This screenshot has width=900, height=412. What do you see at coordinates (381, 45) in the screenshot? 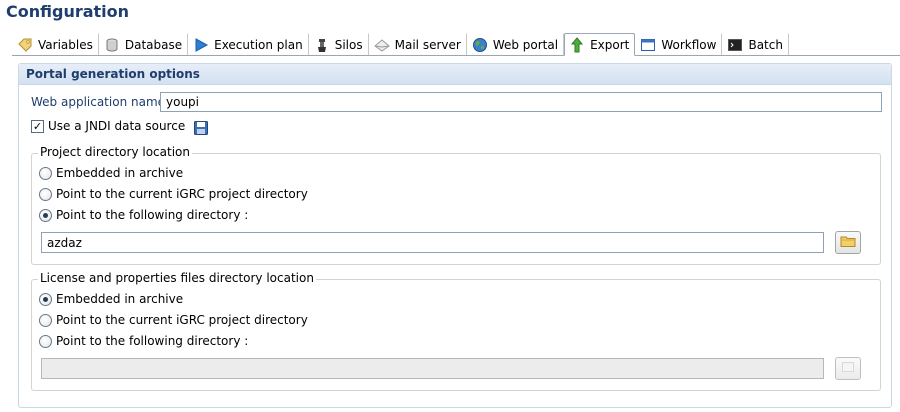
I see `mail-icon` at bounding box center [381, 45].